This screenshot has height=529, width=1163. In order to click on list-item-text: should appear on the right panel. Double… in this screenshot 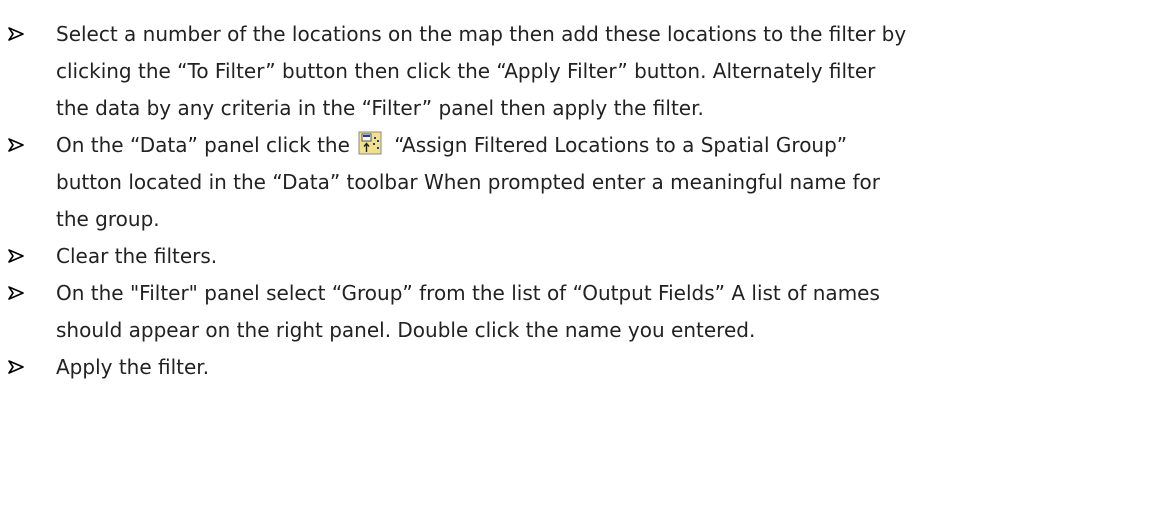, I will do `click(406, 330)`.